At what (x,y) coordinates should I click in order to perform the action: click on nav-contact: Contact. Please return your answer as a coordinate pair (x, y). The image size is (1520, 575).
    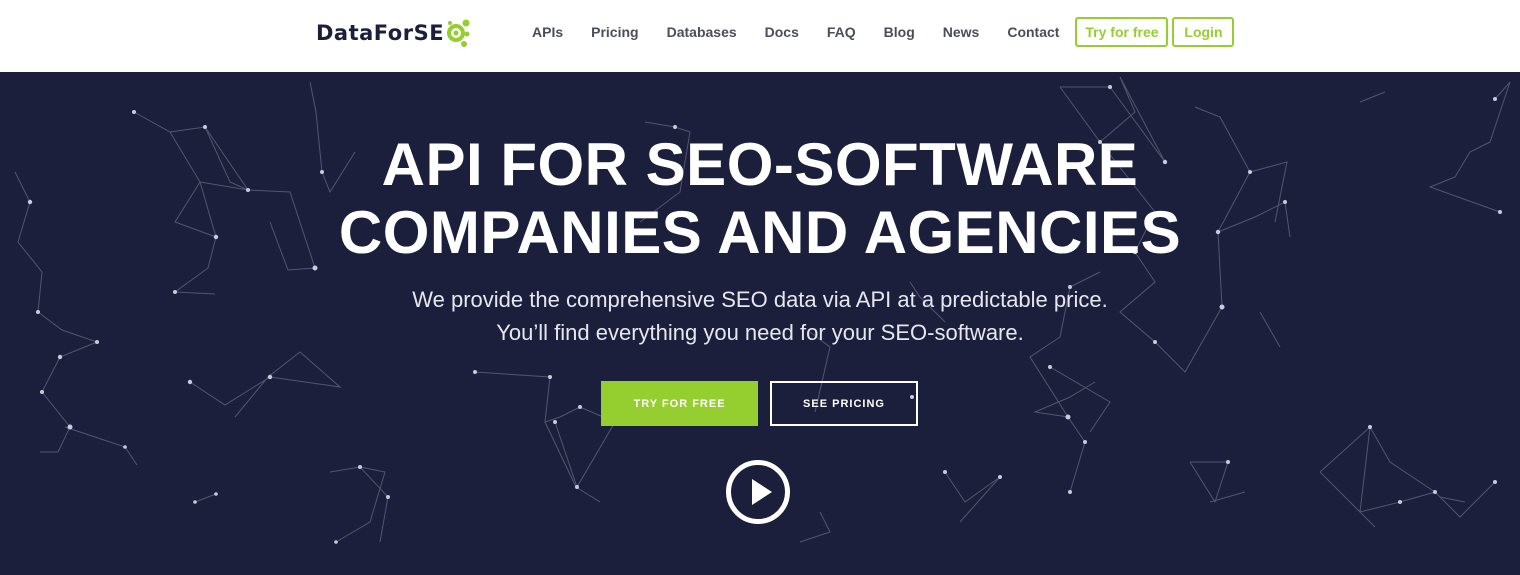
    Looking at the image, I should click on (1033, 32).